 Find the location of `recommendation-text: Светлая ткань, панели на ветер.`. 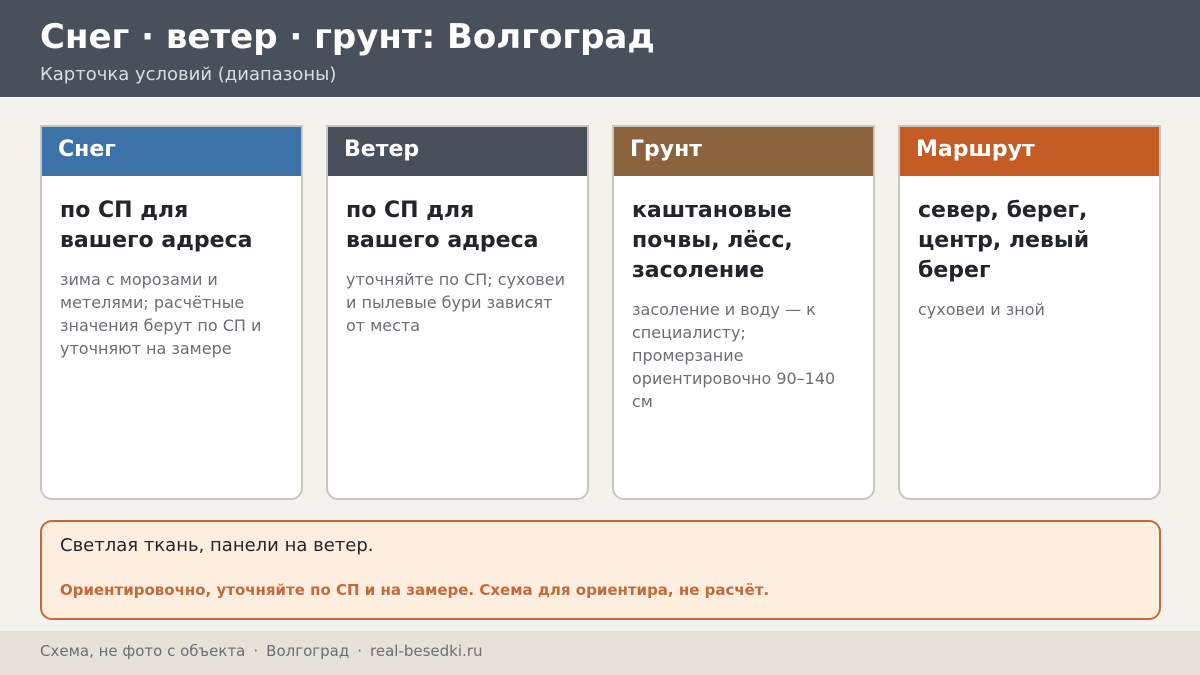

recommendation-text: Светлая ткань, панели на ветер. is located at coordinates (217, 545).